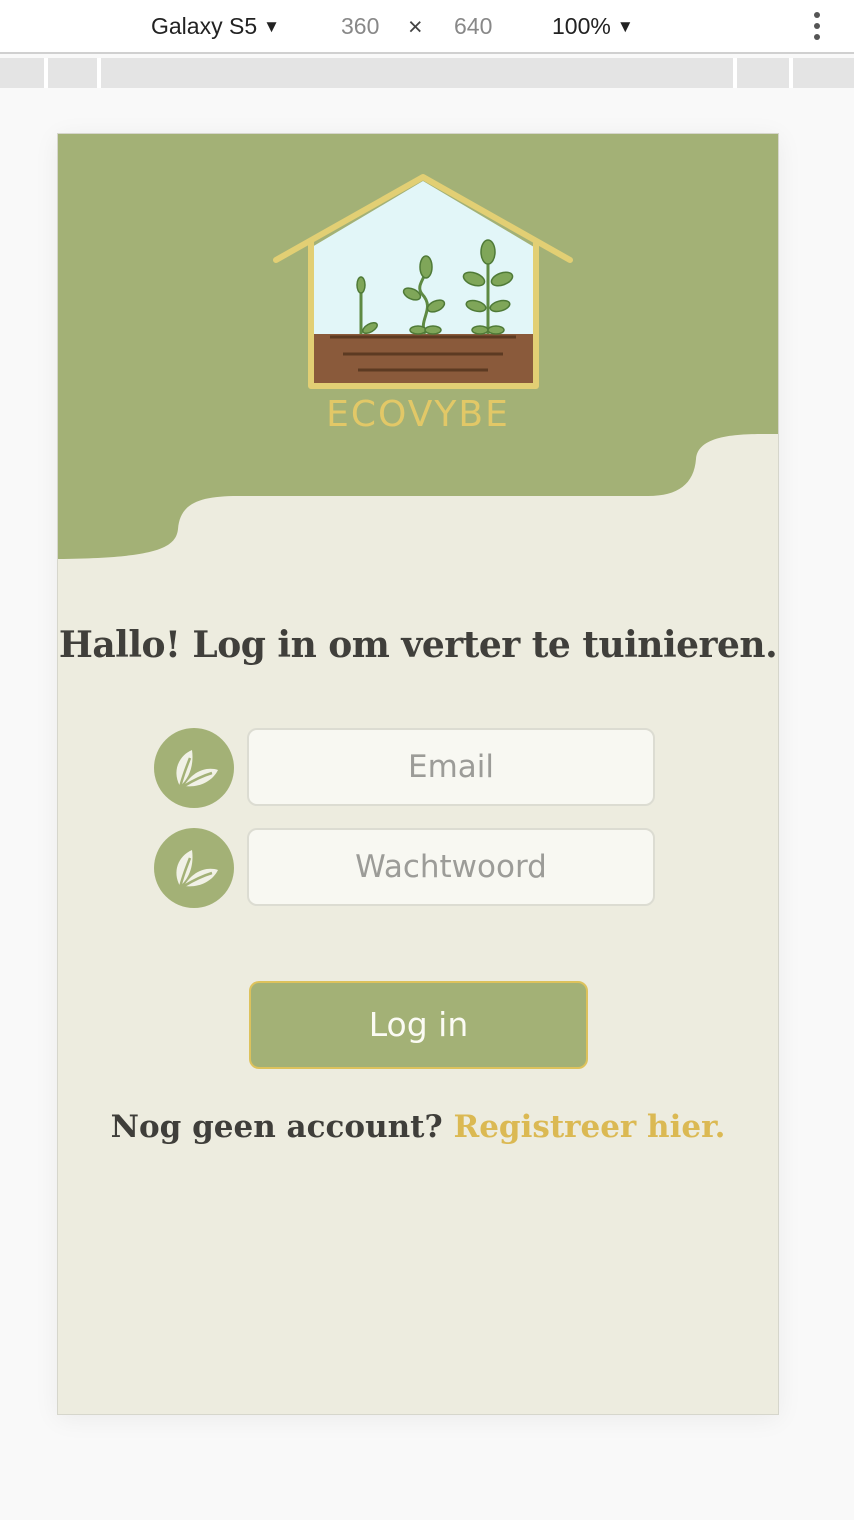 This screenshot has height=1520, width=854. What do you see at coordinates (589, 1127) in the screenshot?
I see `register-link: Registreer hier.` at bounding box center [589, 1127].